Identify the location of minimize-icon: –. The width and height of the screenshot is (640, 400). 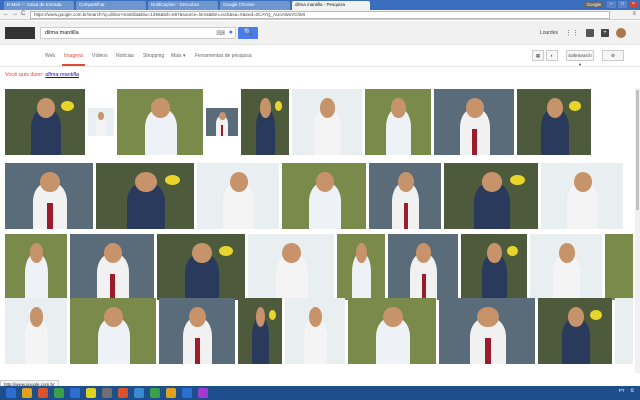
(611, 4).